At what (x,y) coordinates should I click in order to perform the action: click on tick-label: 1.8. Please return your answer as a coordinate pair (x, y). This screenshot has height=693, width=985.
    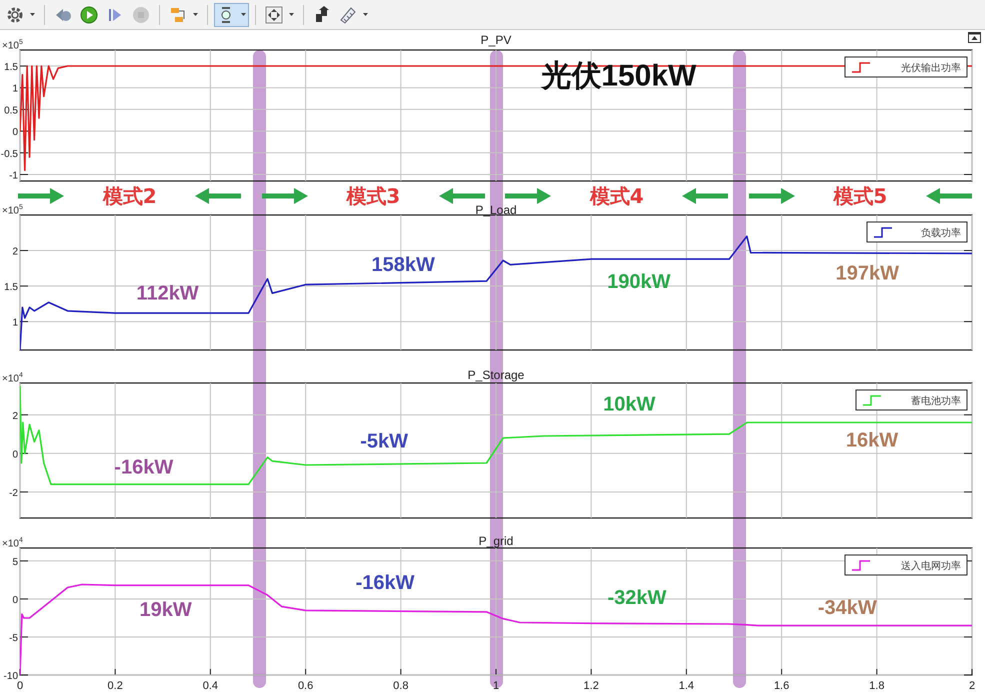
    Looking at the image, I should click on (876, 686).